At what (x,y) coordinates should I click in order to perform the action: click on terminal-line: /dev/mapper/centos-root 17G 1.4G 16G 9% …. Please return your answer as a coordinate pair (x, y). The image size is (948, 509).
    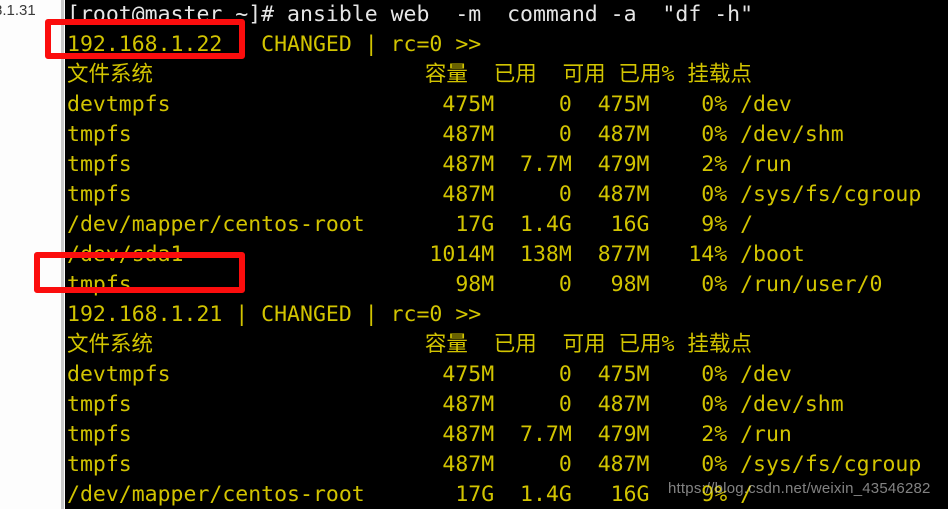
    Looking at the image, I should click on (410, 224).